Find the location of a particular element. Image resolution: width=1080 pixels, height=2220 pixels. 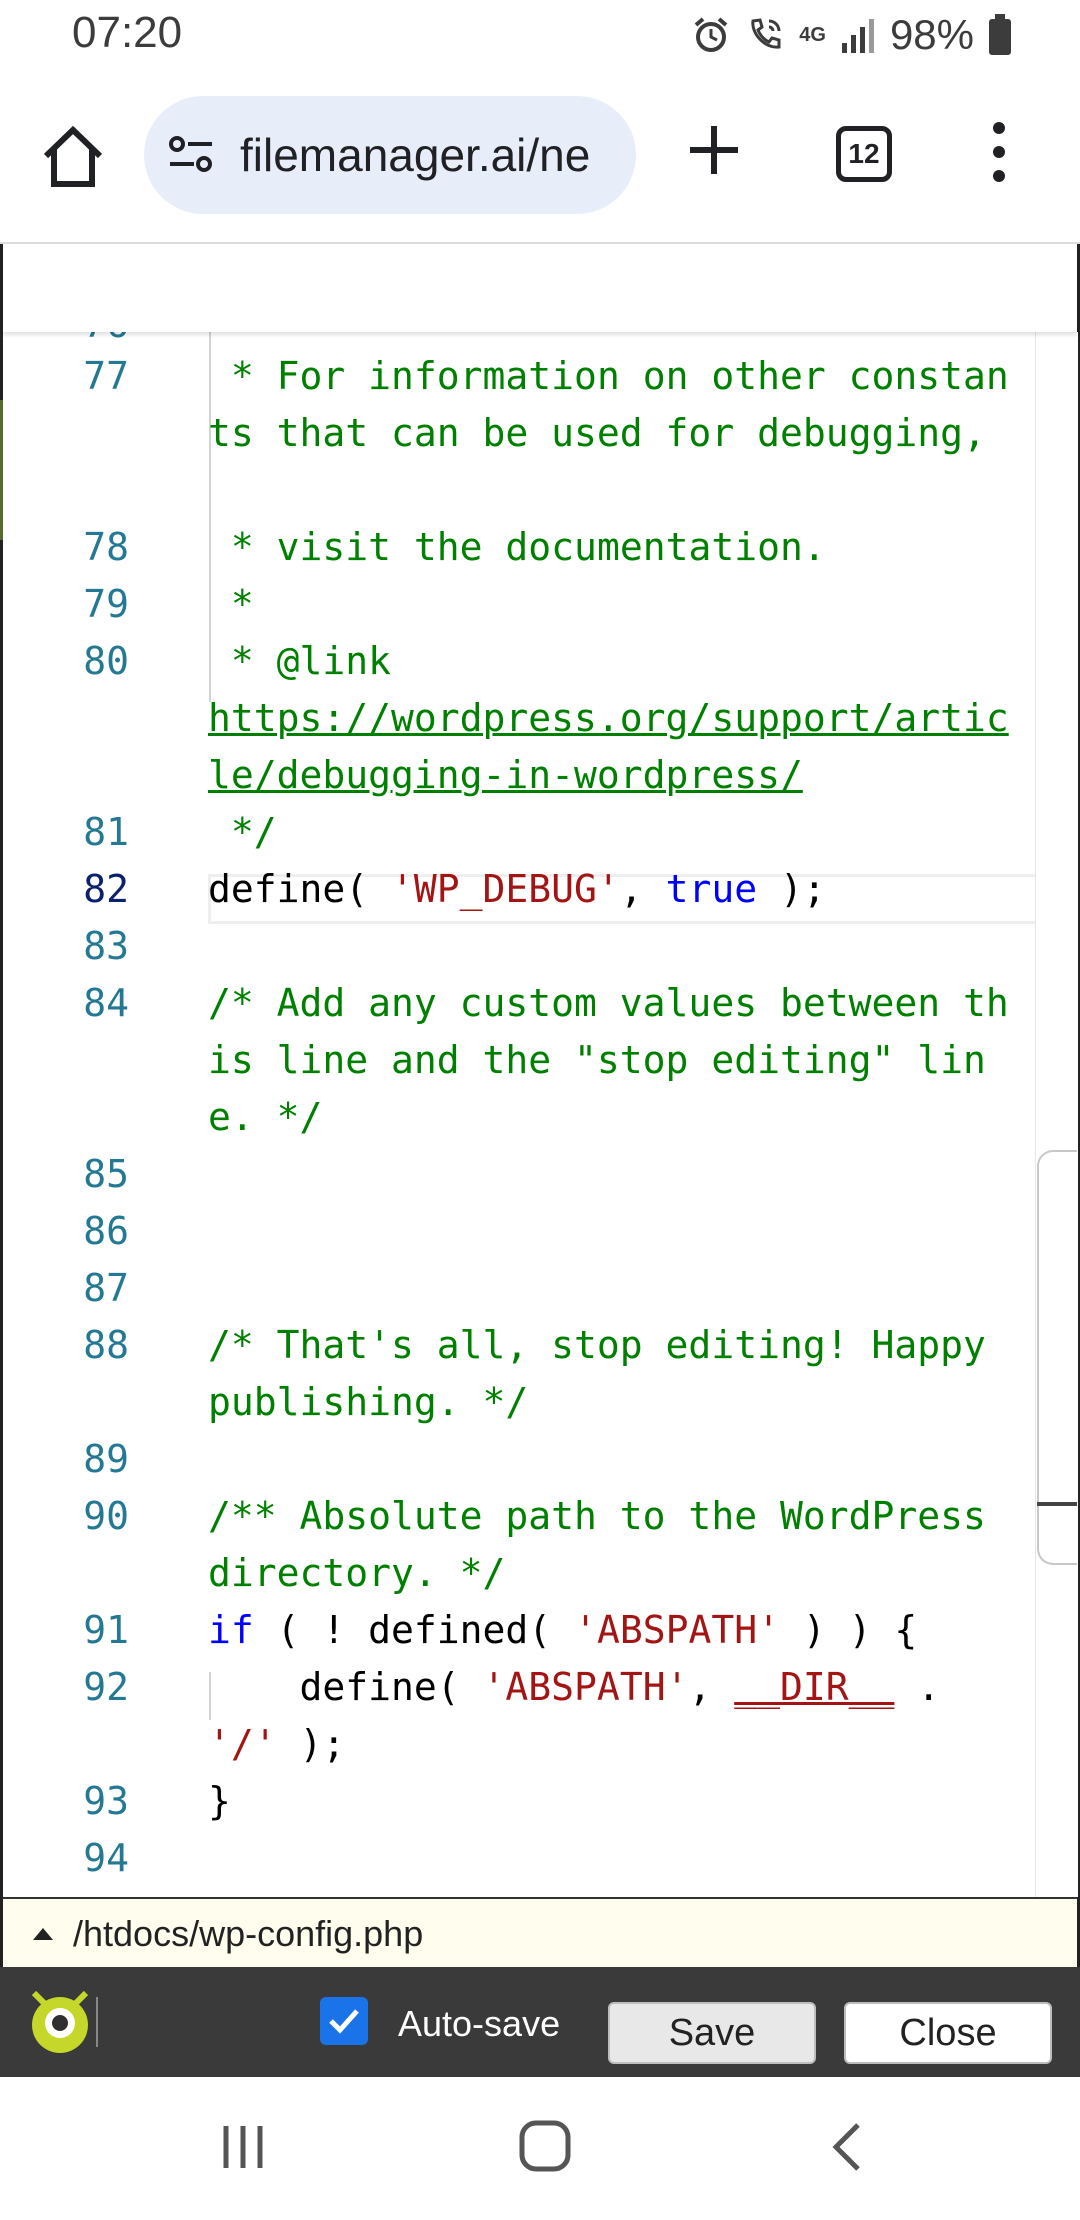

token: . is located at coordinates (929, 1687).